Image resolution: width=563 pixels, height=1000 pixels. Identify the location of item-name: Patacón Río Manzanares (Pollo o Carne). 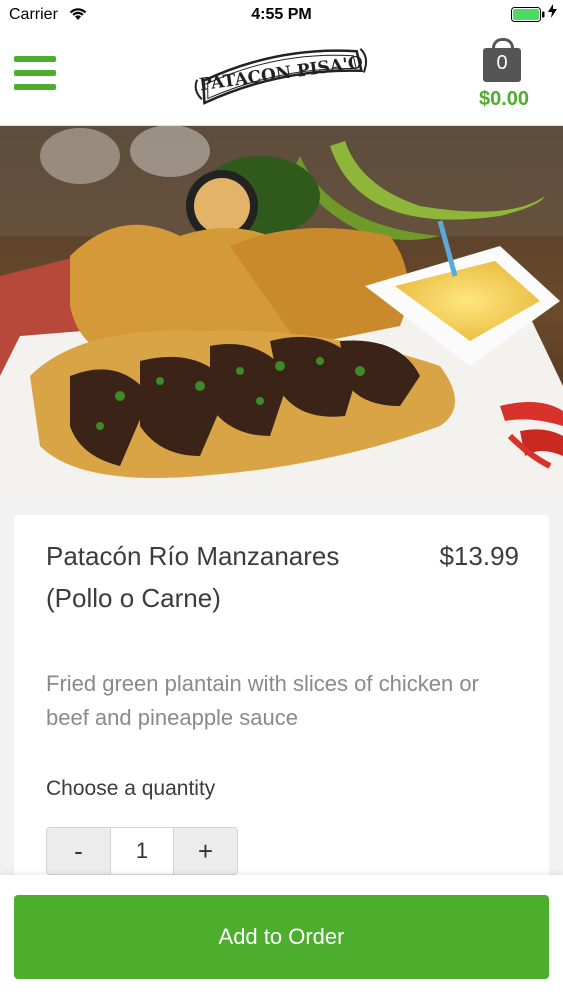
(193, 577).